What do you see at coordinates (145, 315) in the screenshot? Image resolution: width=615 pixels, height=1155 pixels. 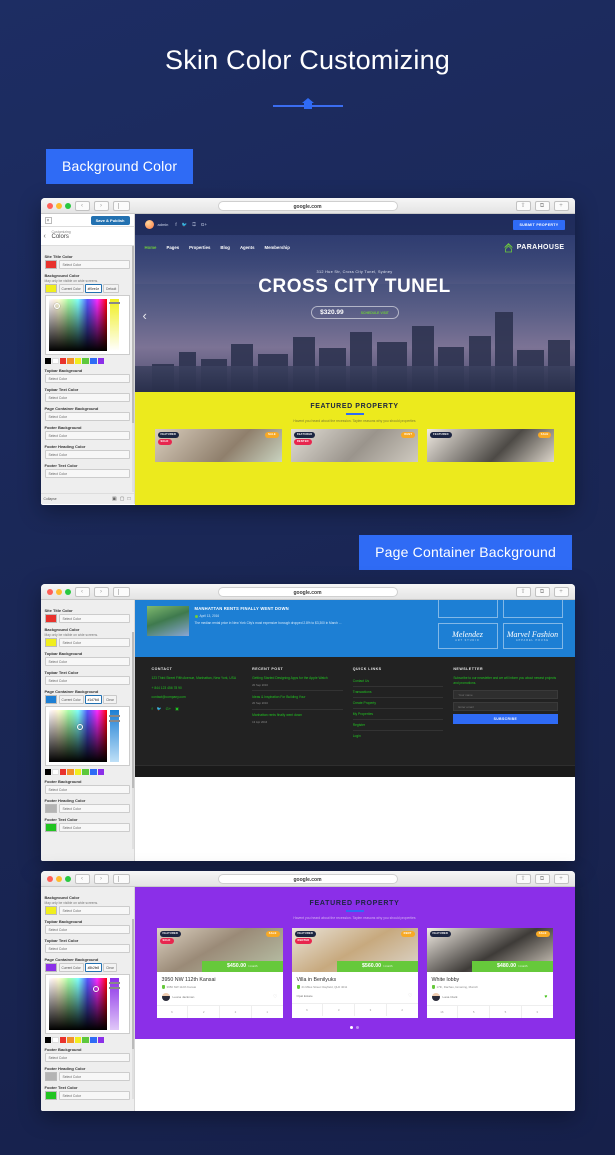 I see `hero-prev-arrow-icon: ‹` at bounding box center [145, 315].